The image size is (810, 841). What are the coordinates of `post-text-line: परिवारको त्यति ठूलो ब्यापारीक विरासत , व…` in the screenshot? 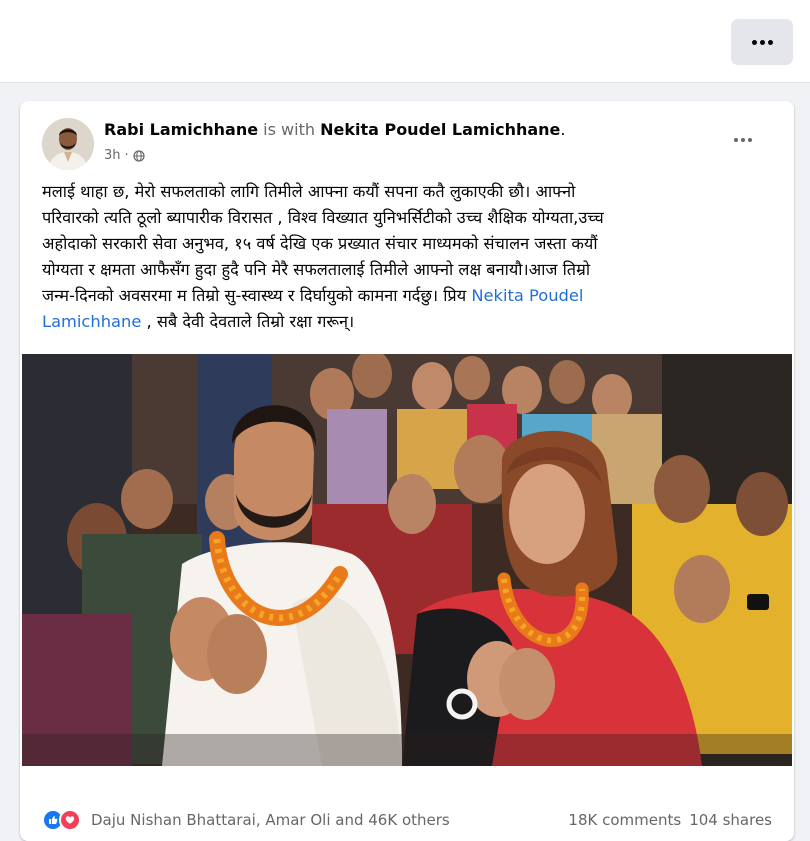 It's located at (323, 217).